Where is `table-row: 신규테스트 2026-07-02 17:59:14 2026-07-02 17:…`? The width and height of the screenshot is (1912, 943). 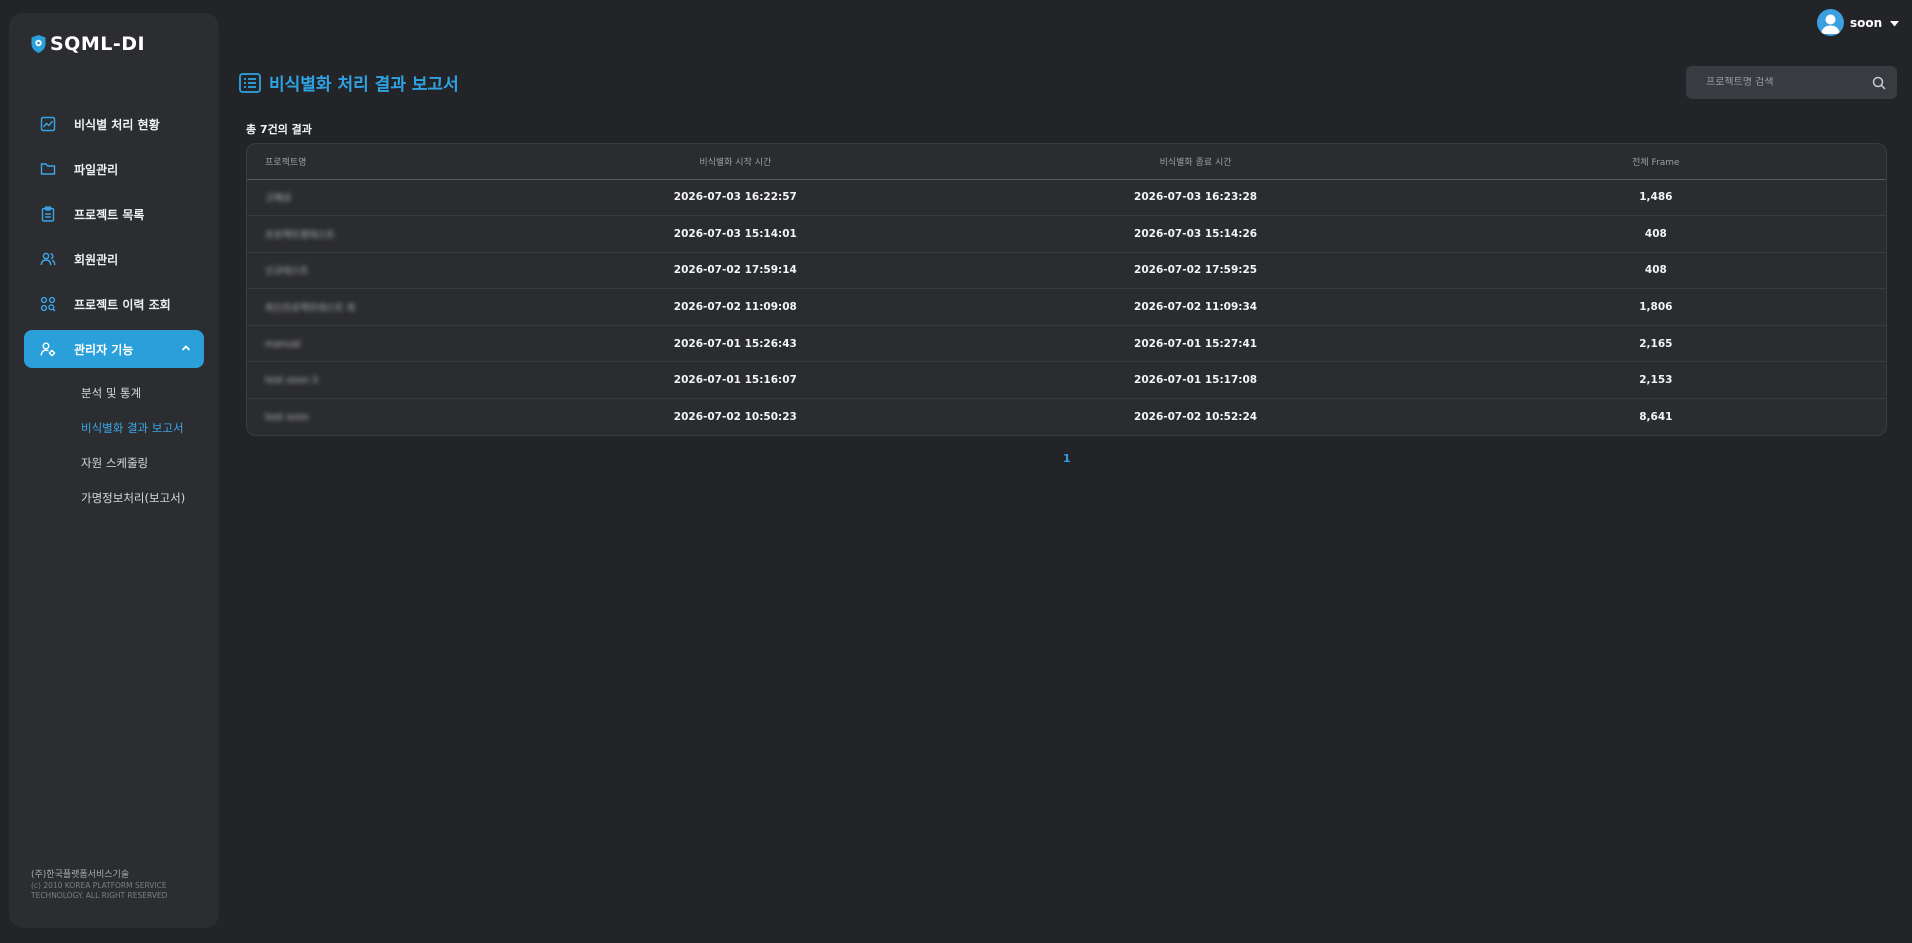
table-row: 신규테스트 2026-07-02 17:59:14 2026-07-02 17:… is located at coordinates (1066, 271).